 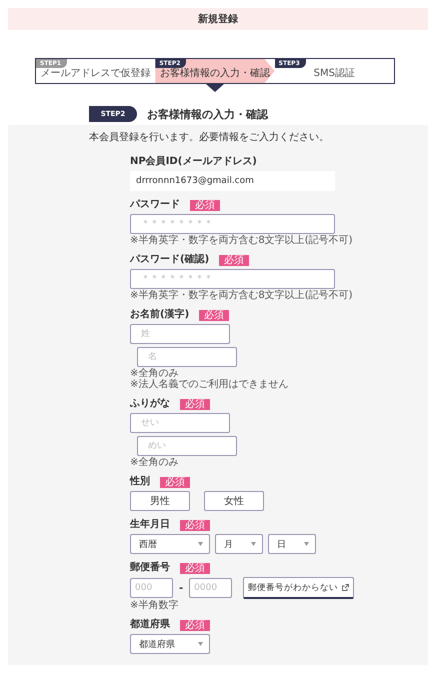 I want to click on field-label: 都道府県, so click(x=150, y=625).